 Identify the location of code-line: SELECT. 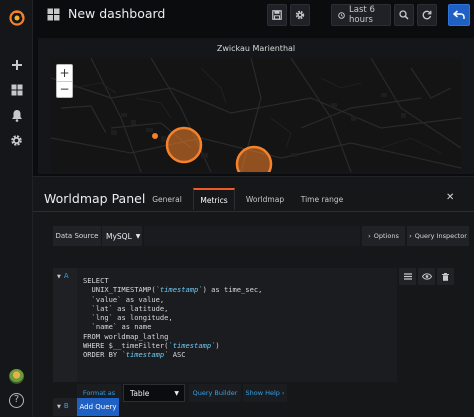
(96, 280).